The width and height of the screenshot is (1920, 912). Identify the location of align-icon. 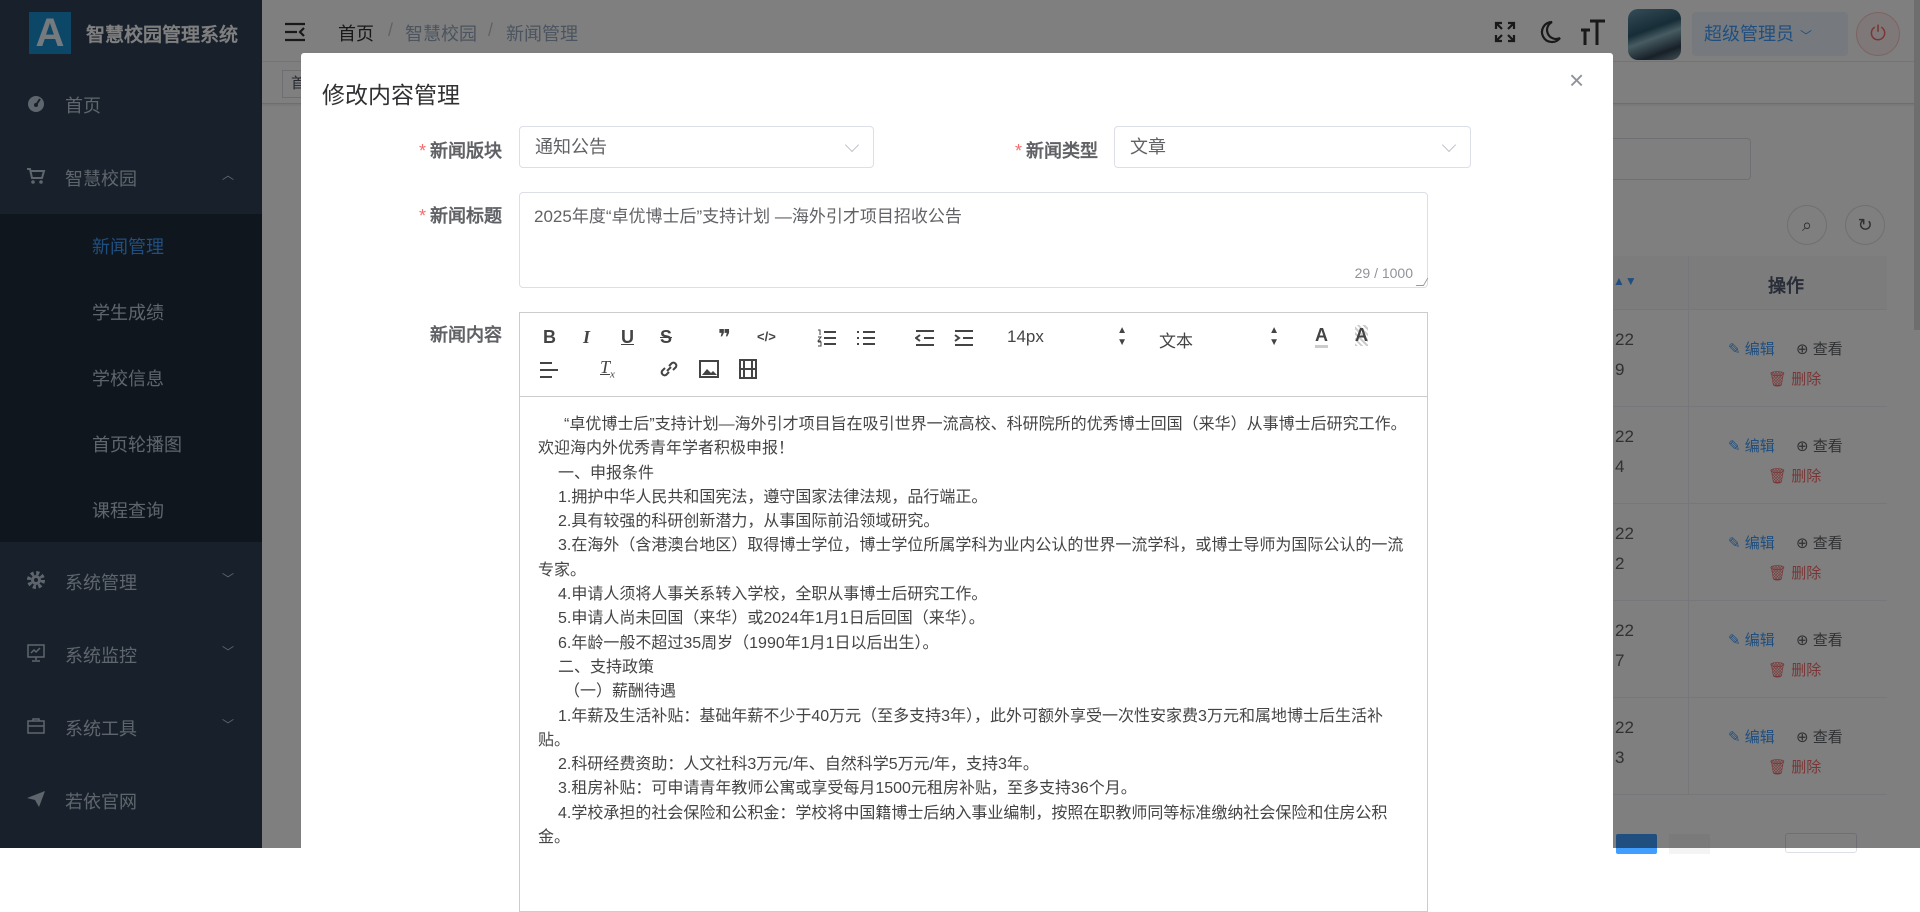
(549, 370).